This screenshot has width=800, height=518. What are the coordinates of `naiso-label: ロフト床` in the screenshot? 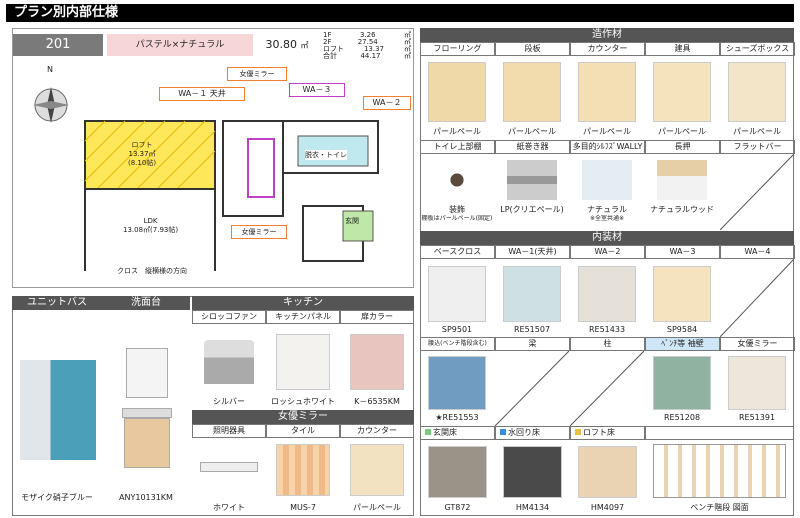 It's located at (607, 433).